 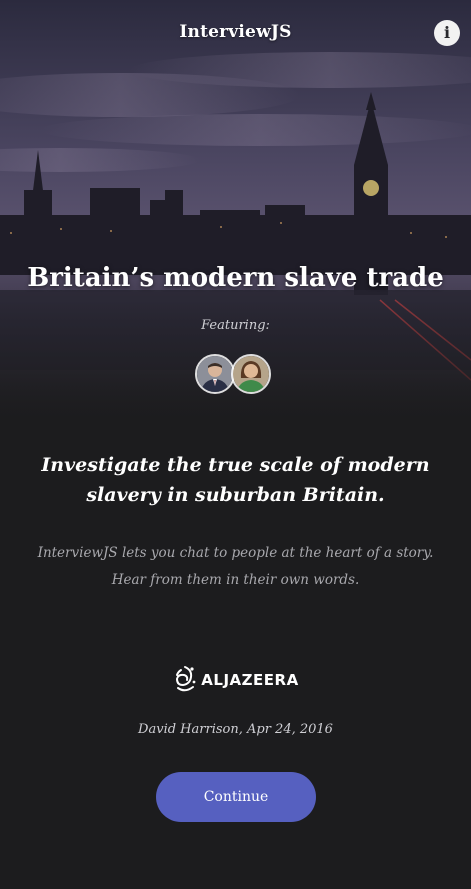 What do you see at coordinates (250, 680) in the screenshot?
I see `publisher-name: ALJAZEERA` at bounding box center [250, 680].